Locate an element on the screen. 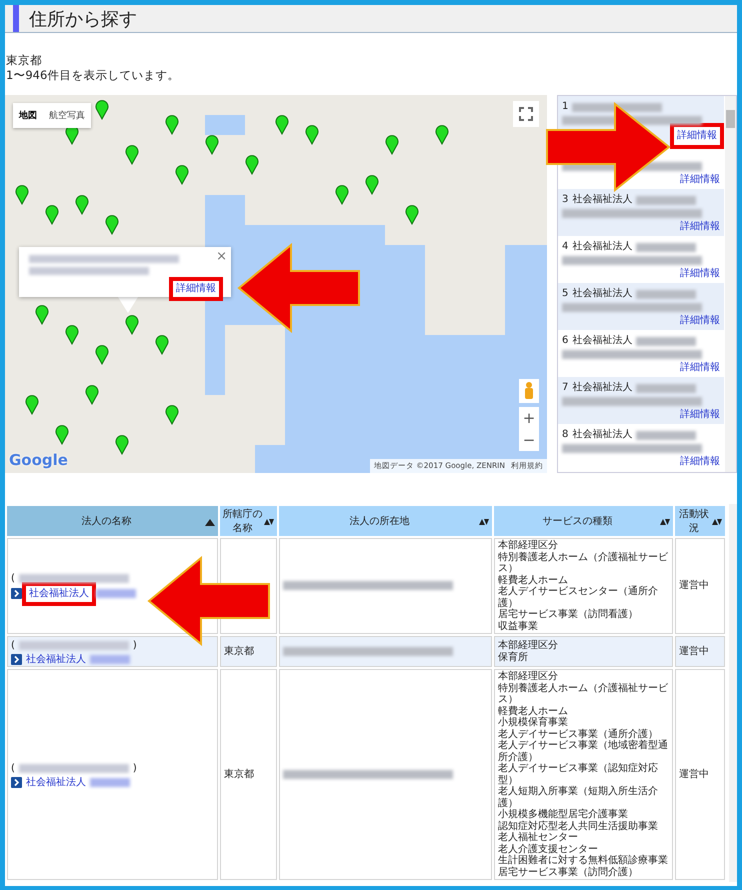 Image resolution: width=742 pixels, height=890 pixels. column-header: 法人の所在地 is located at coordinates (385, 521).